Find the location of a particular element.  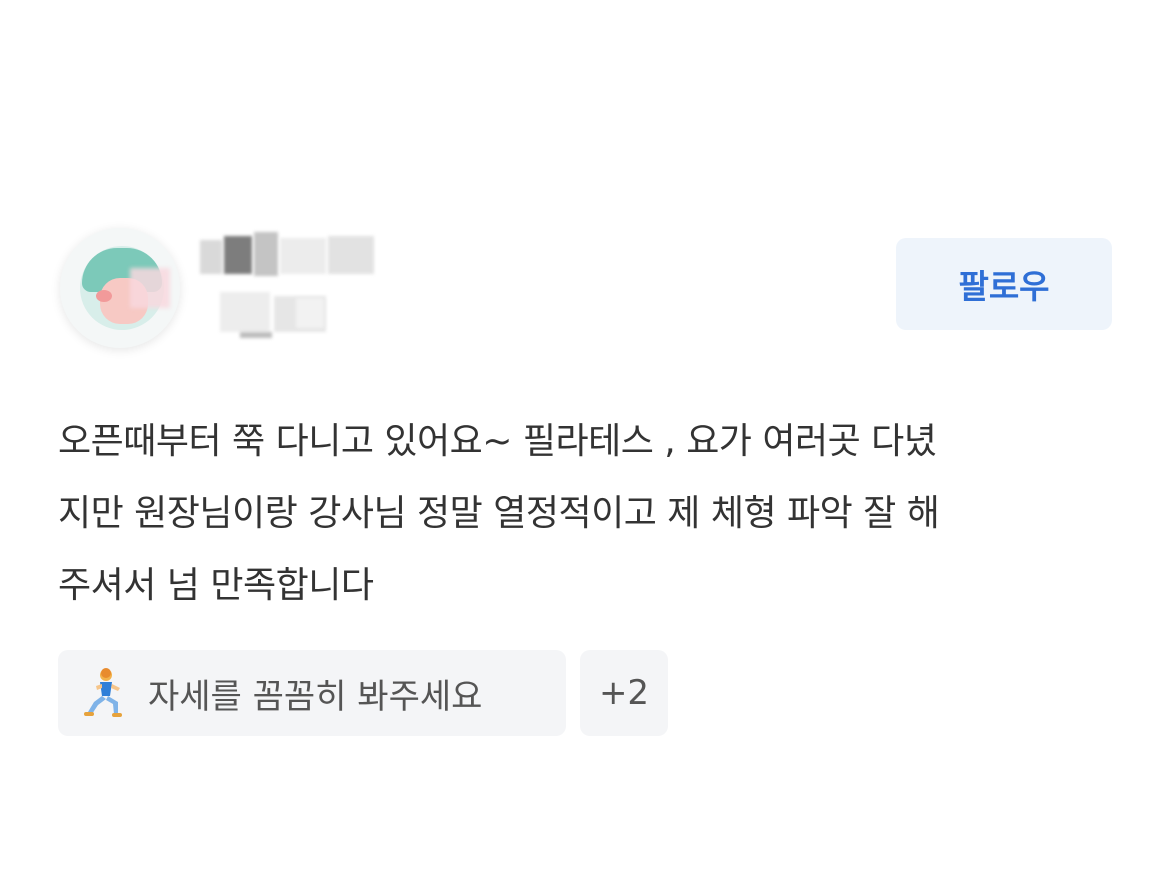

review-text-line: 지만 원장님이랑 강사님 정말 열정적이고 제 체형 파악 잘 해 is located at coordinates (499, 513).